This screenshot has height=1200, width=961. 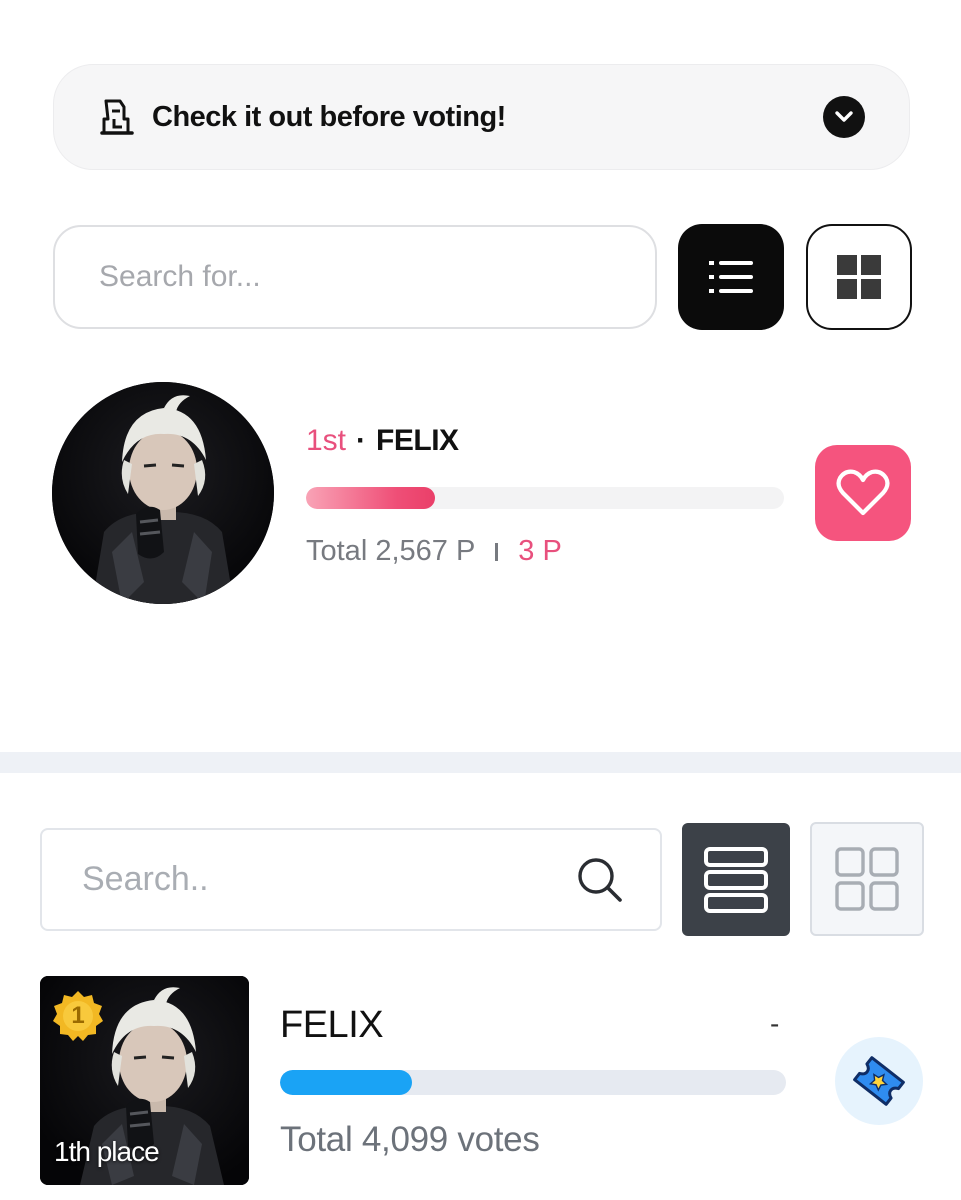 I want to click on place-label: 1th place, so click(x=107, y=1151).